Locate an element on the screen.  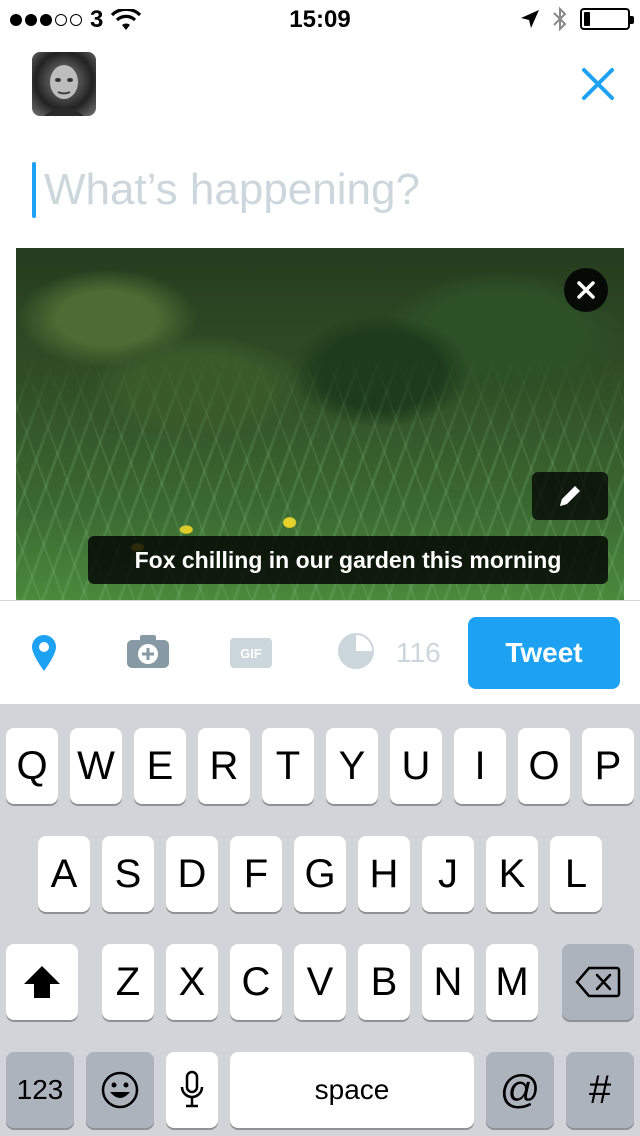
backspace-icon is located at coordinates (598, 982).